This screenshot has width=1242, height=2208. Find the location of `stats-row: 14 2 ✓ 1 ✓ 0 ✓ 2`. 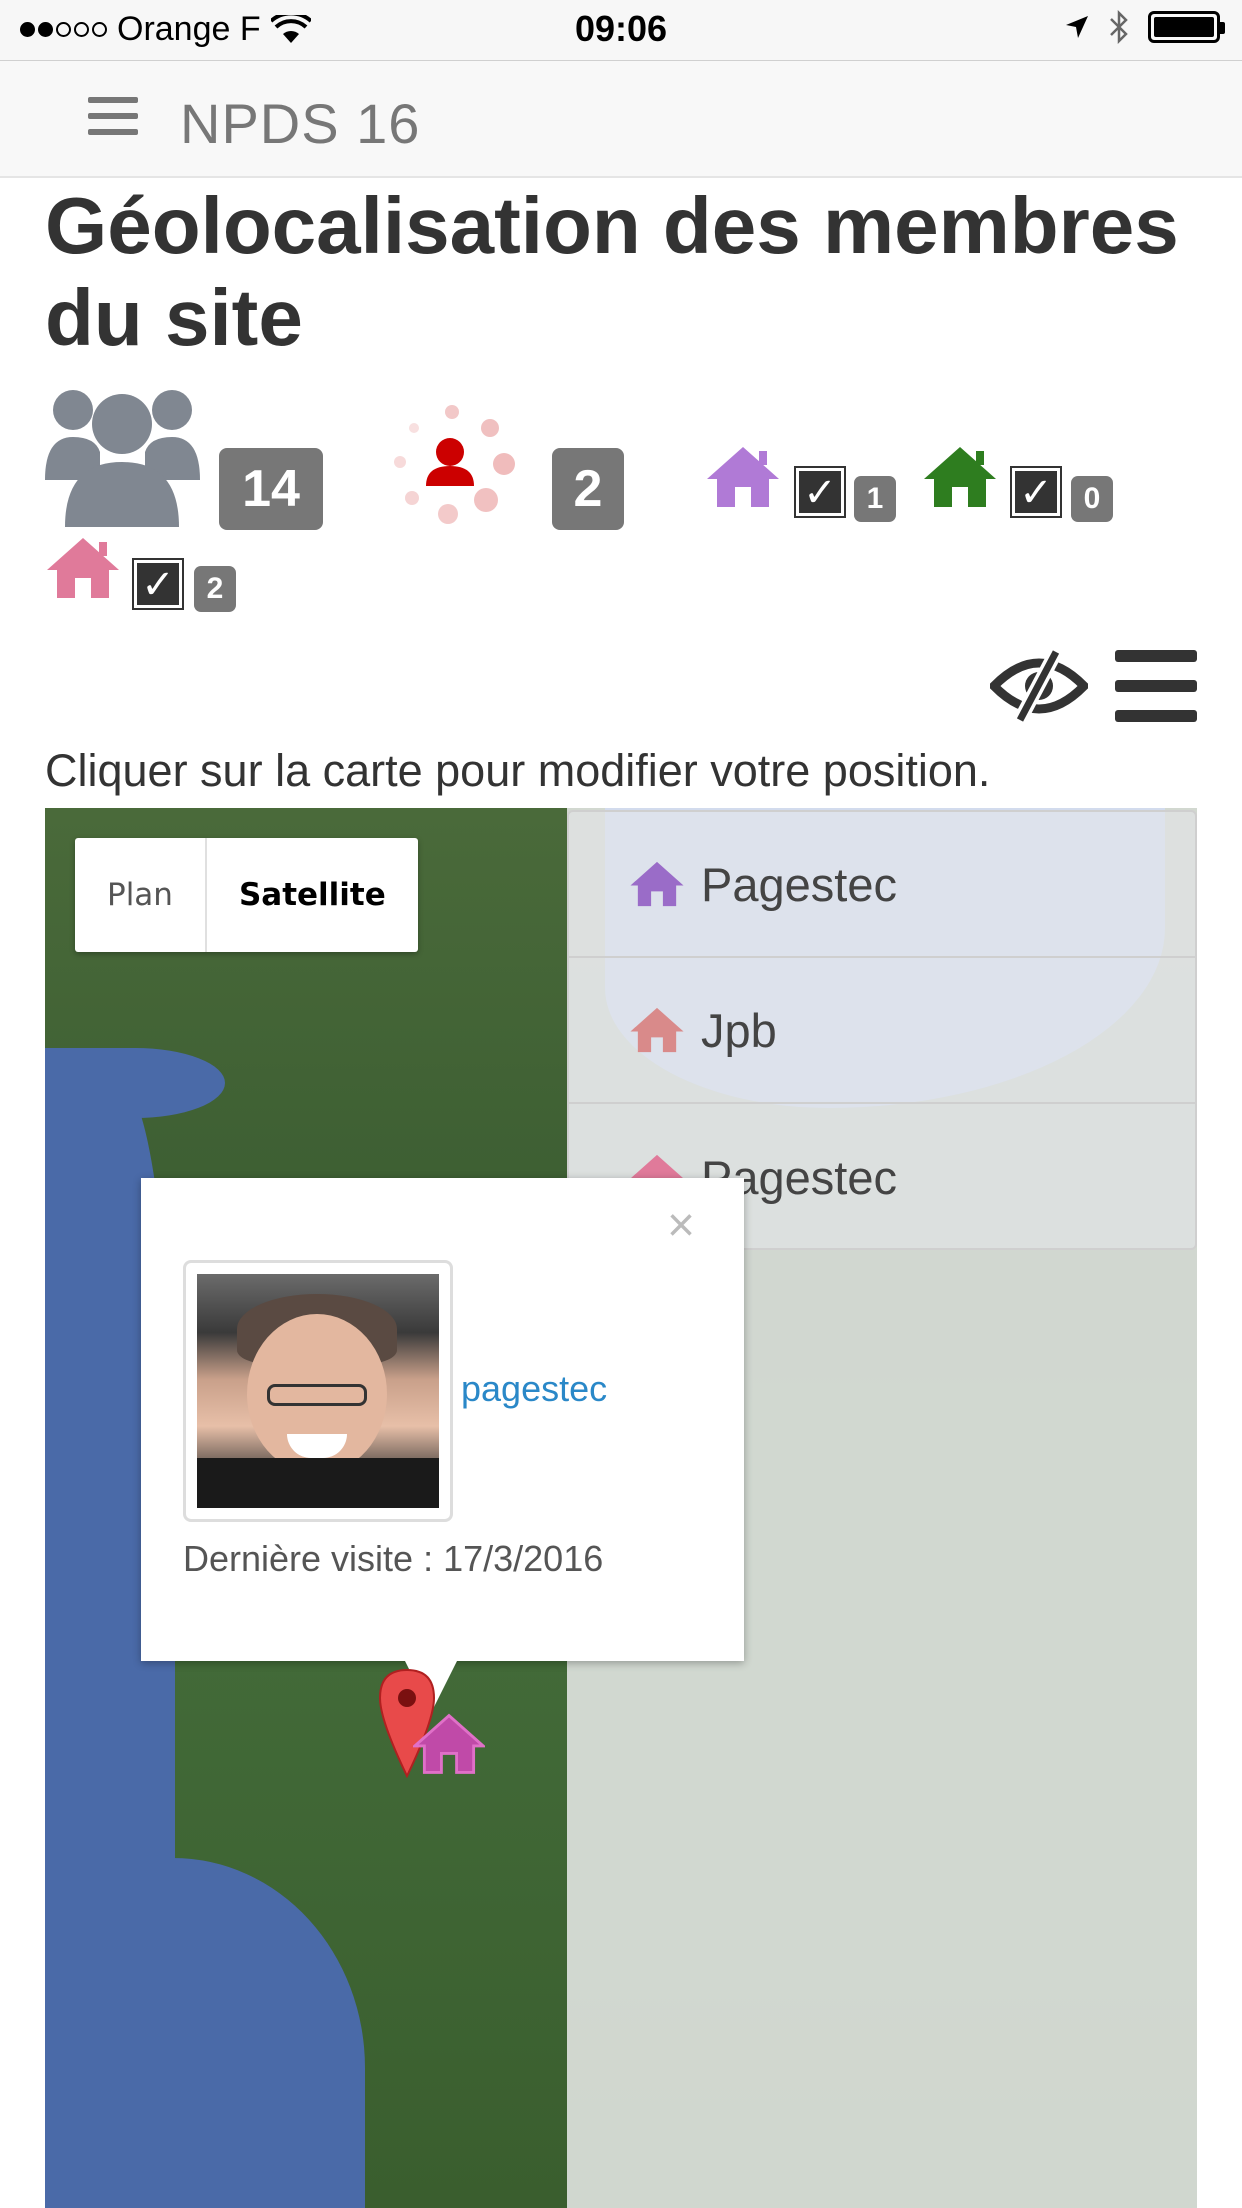

stats-row: 14 2 ✓ 1 ✓ 0 ✓ 2 is located at coordinates (621, 500).